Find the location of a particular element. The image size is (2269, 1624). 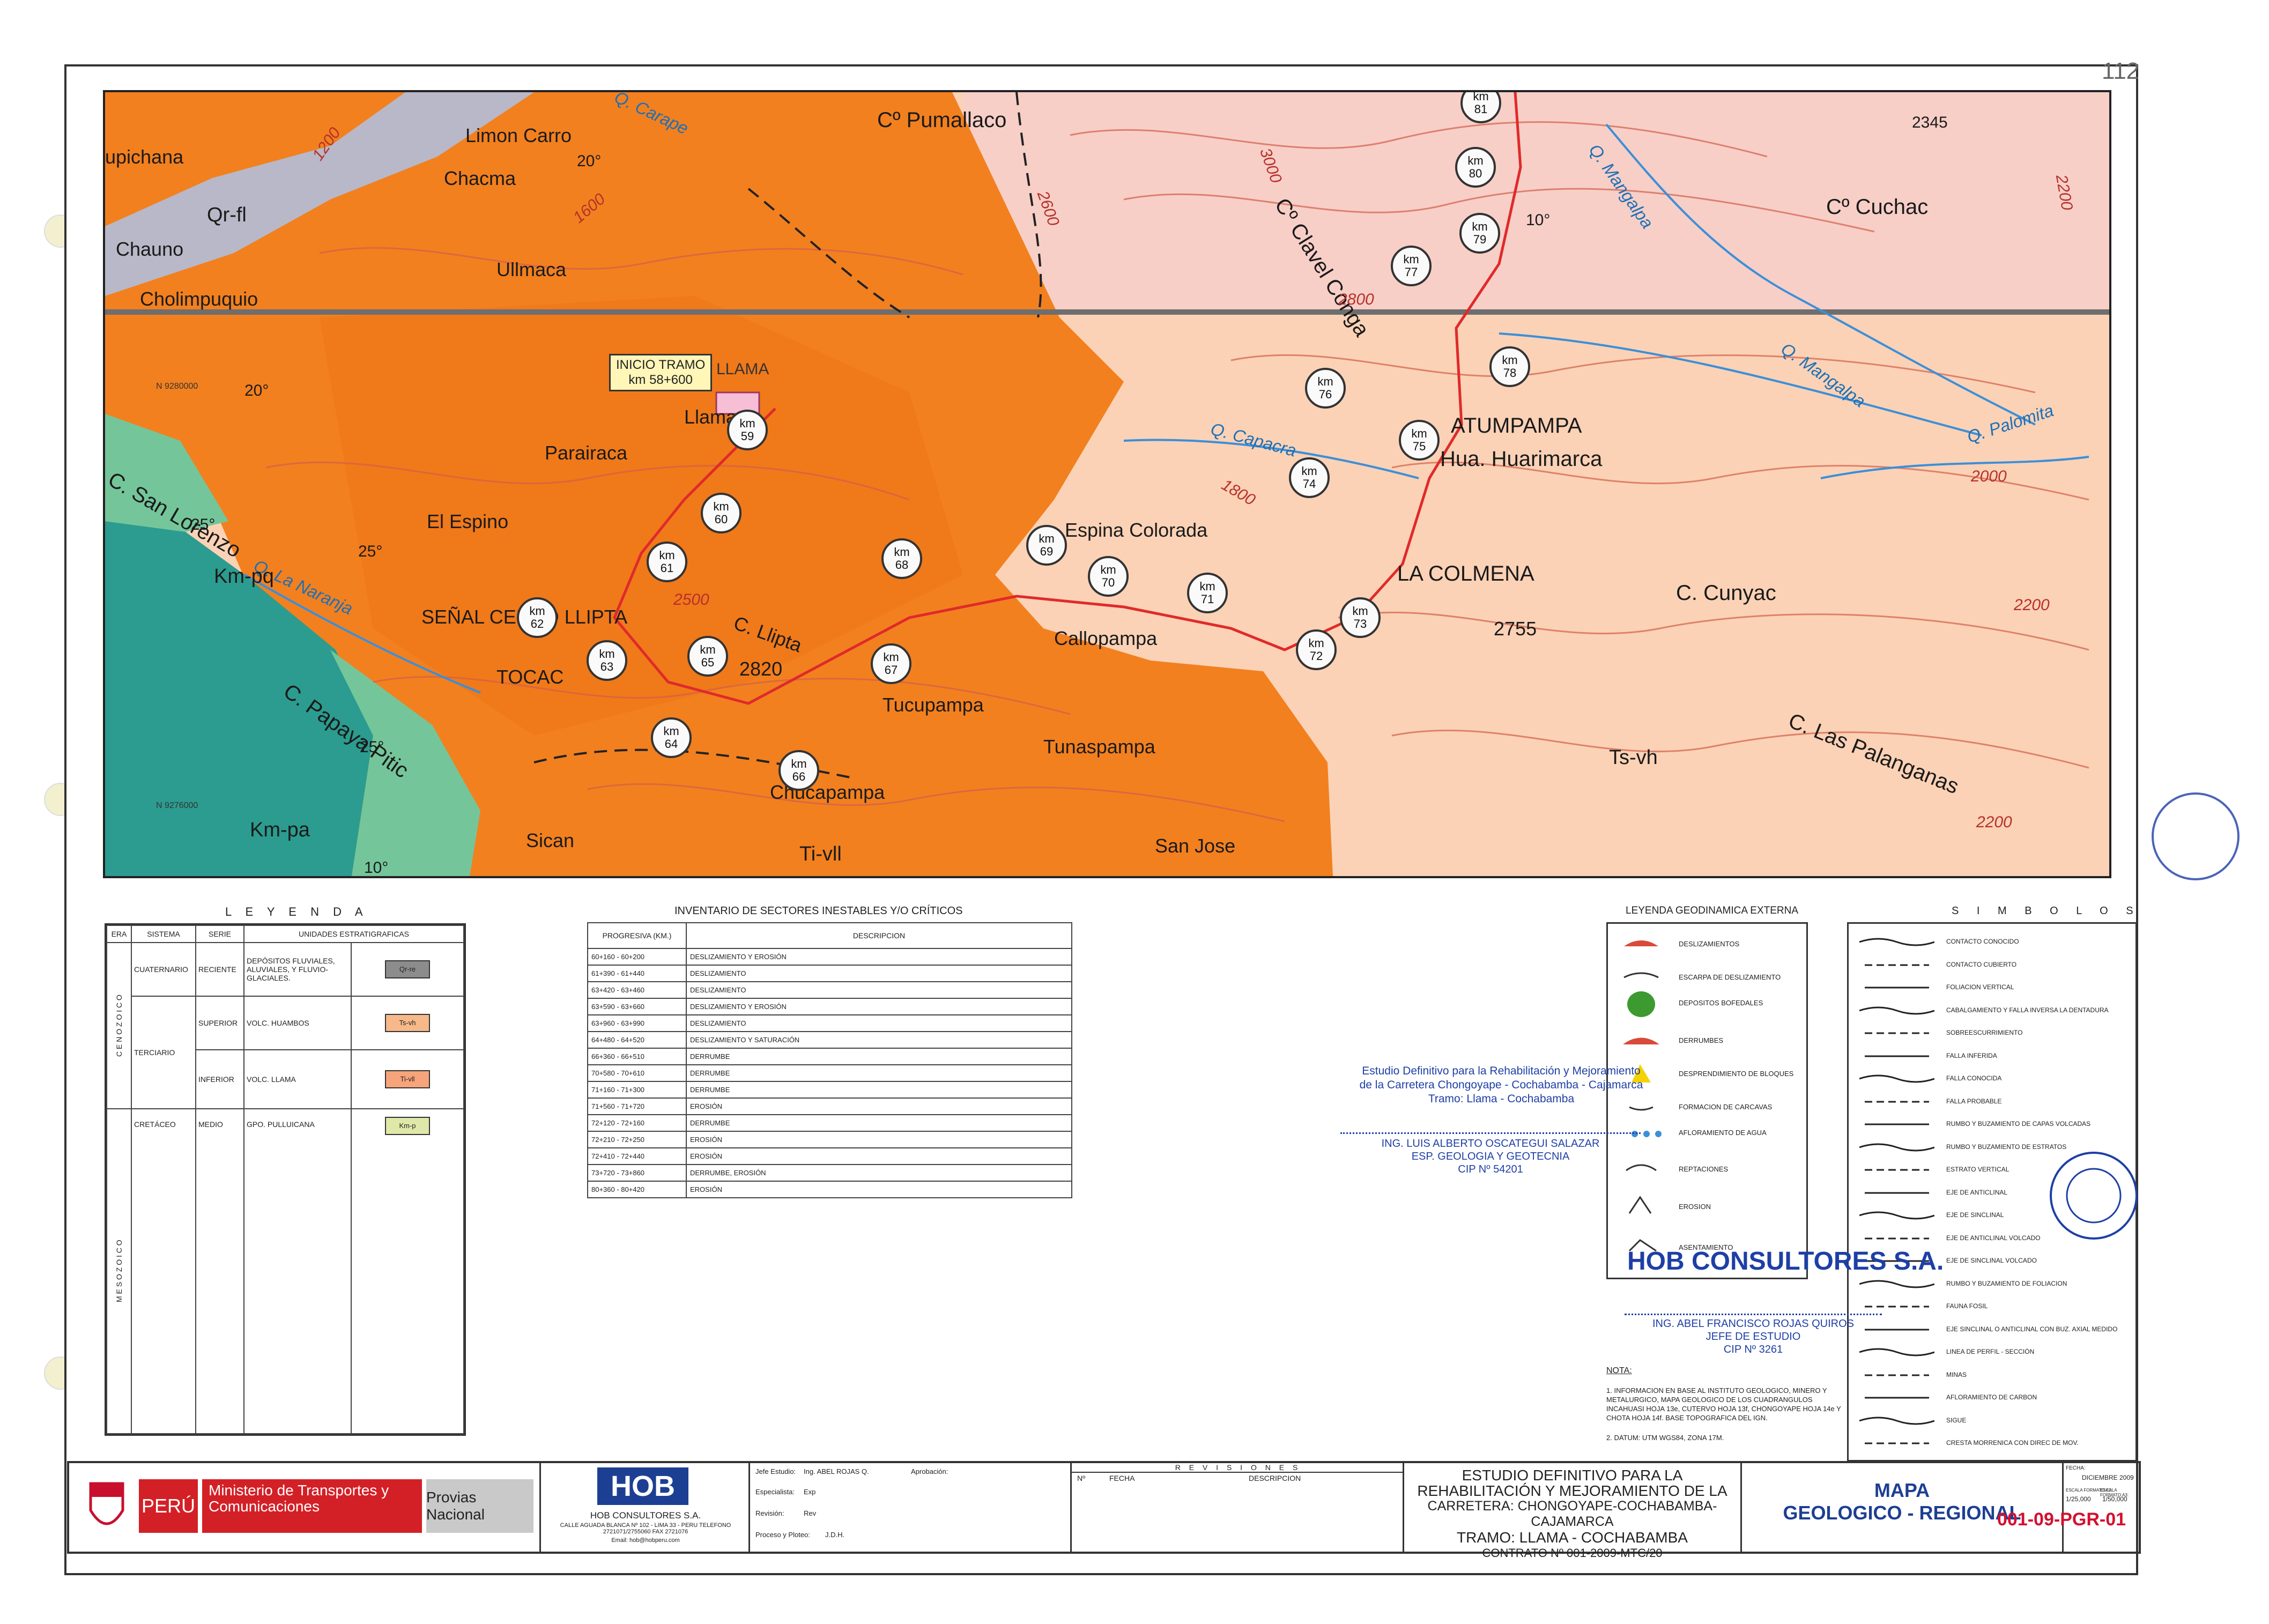

elevation-2820: 2820 is located at coordinates (761, 669).